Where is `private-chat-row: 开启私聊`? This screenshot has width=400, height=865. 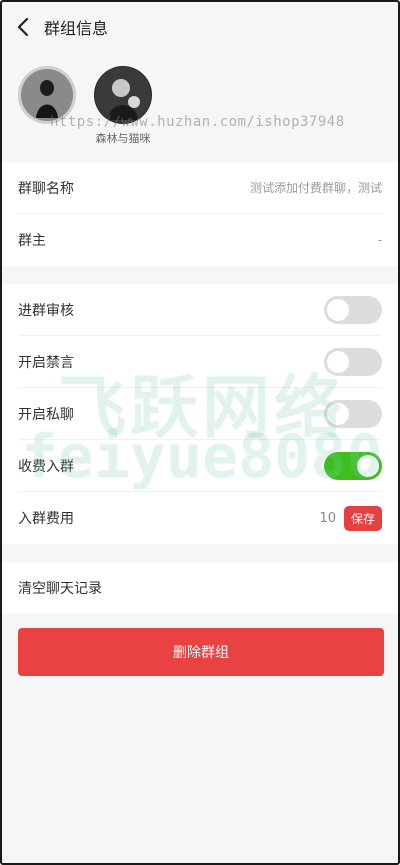
private-chat-row: 开启私聊 is located at coordinates (200, 414).